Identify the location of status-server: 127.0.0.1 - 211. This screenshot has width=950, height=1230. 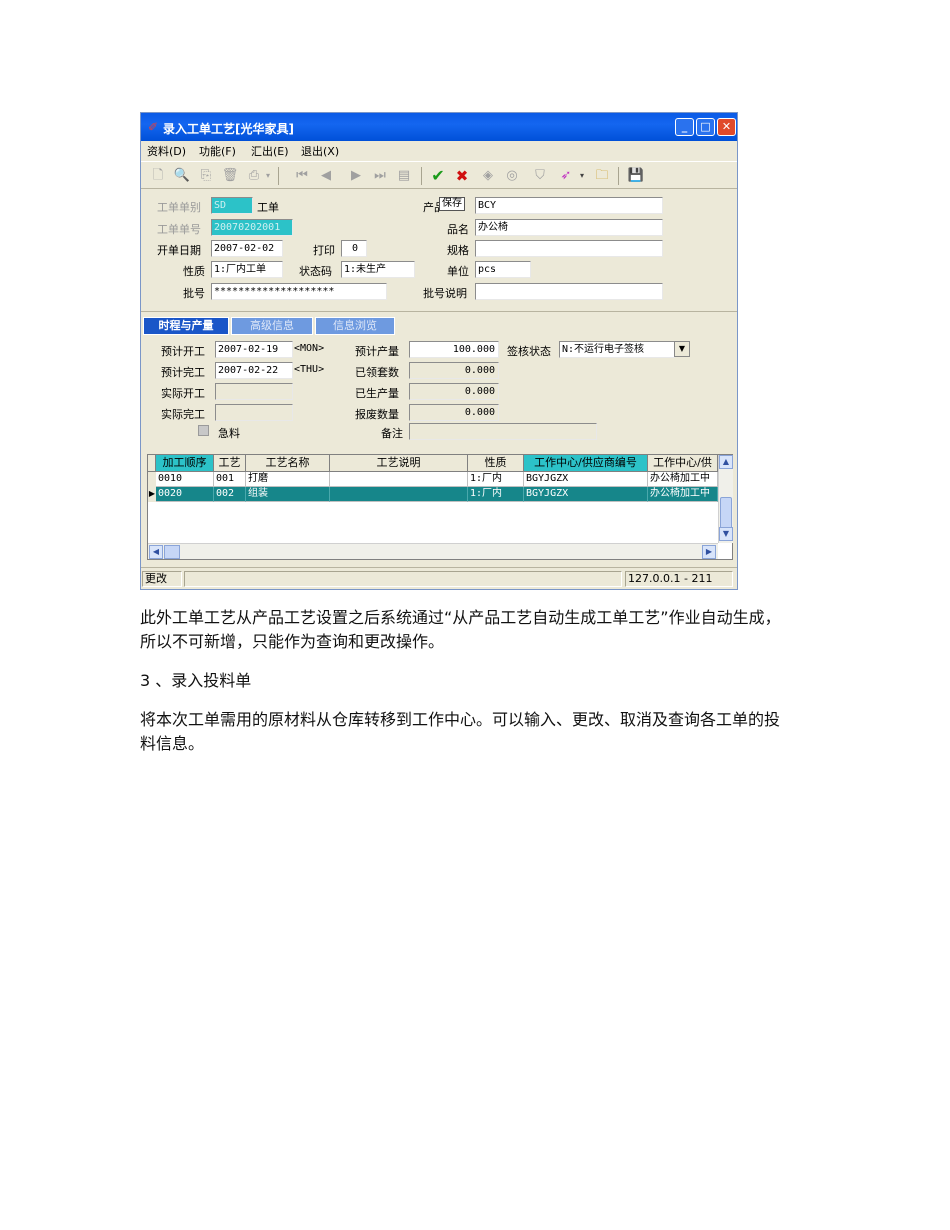
(679, 579).